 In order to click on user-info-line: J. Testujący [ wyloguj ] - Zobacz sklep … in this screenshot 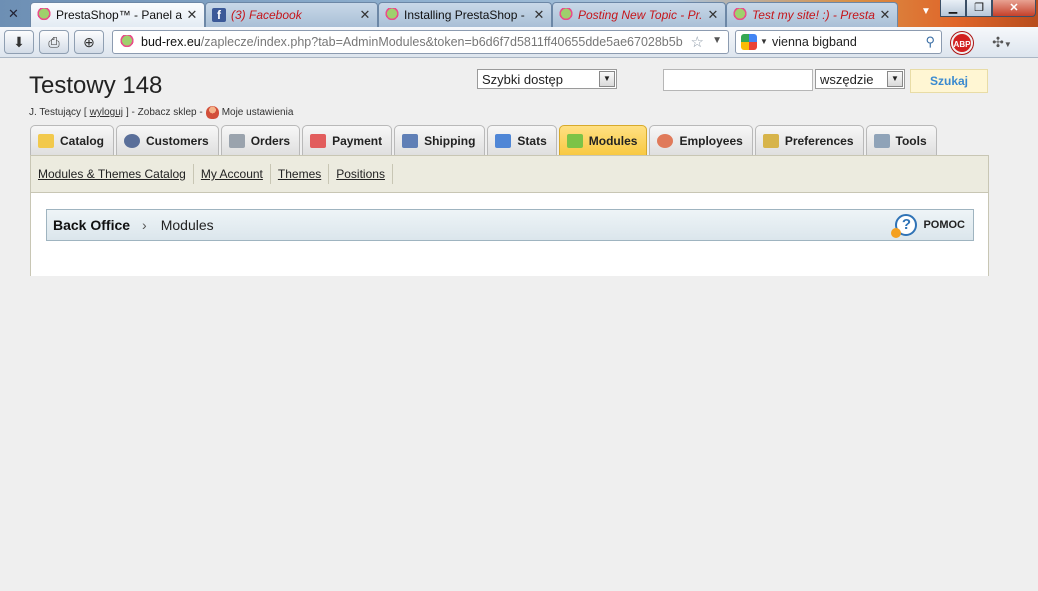, I will do `click(161, 112)`.